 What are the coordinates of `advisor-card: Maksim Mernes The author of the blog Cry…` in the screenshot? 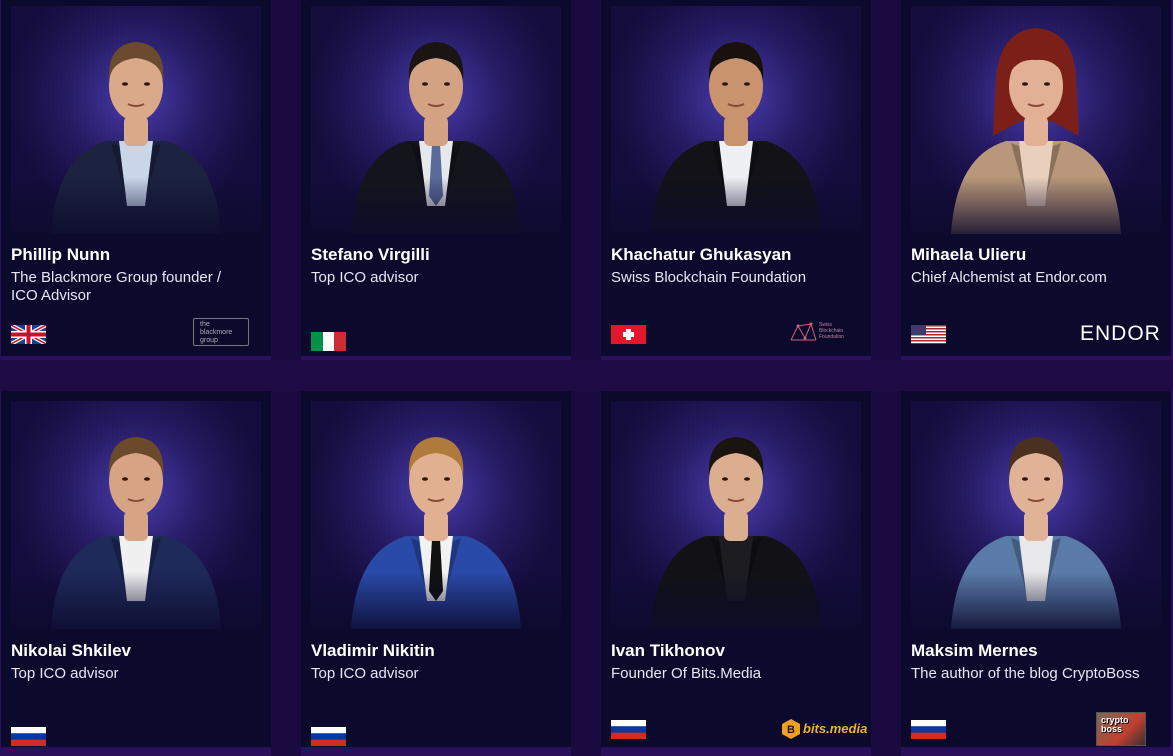 It's located at (1036, 569).